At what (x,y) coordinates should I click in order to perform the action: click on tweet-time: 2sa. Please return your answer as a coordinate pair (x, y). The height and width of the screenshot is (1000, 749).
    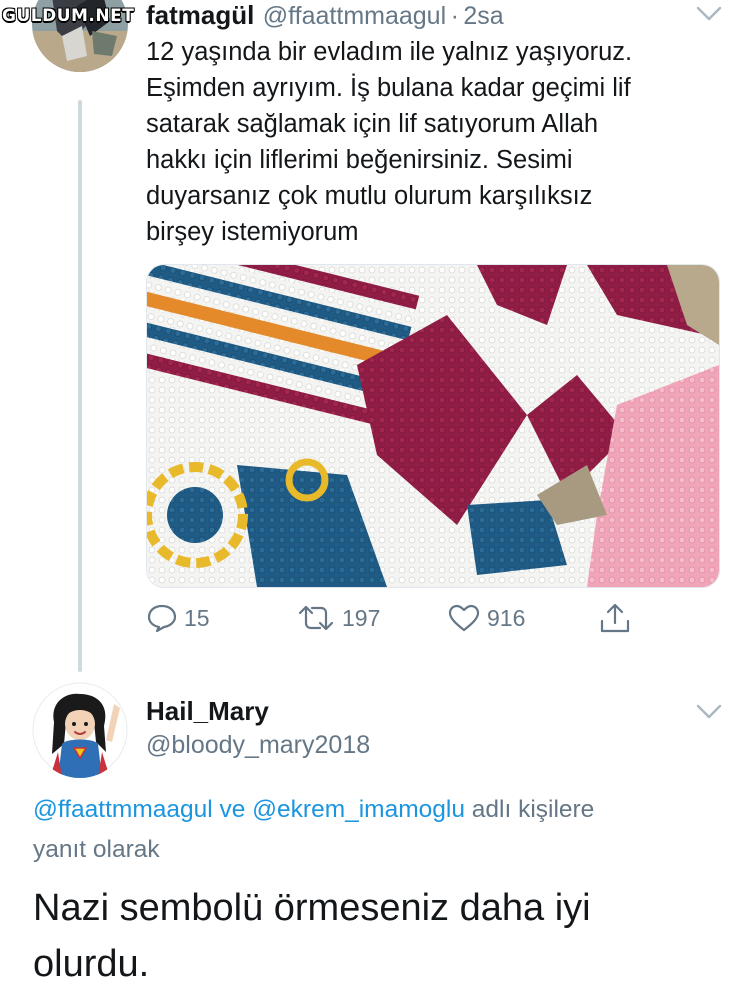
    Looking at the image, I should click on (483, 16).